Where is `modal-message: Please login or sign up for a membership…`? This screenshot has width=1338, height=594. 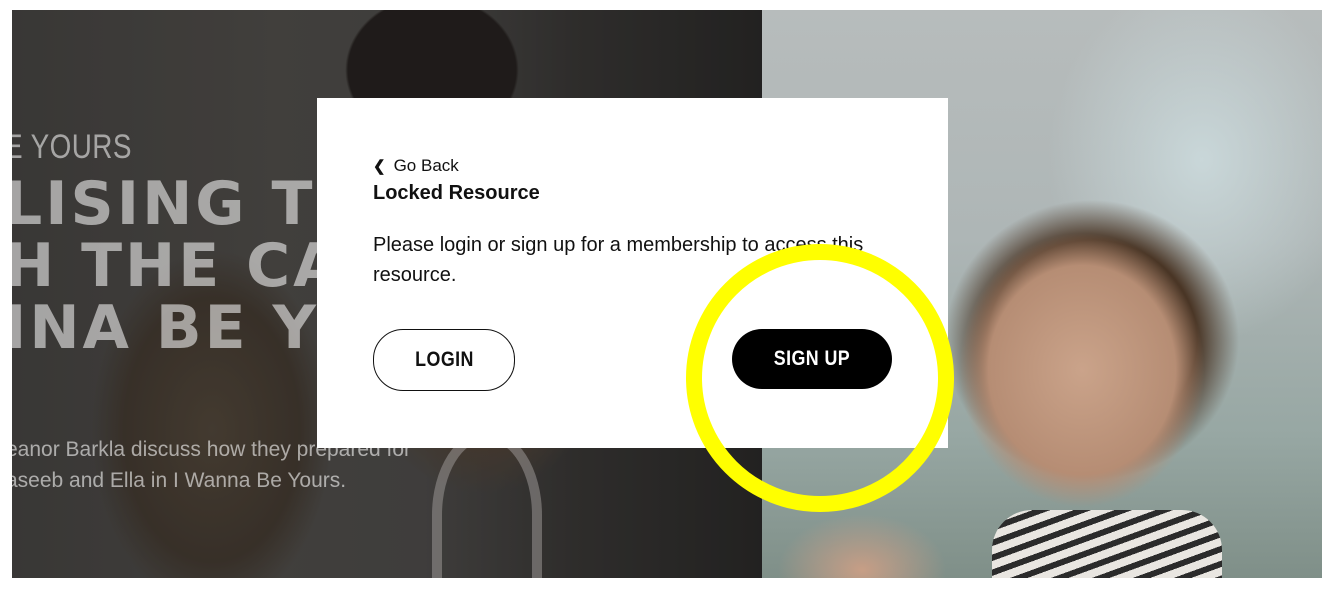 modal-message: Please login or sign up for a membership… is located at coordinates (618, 260).